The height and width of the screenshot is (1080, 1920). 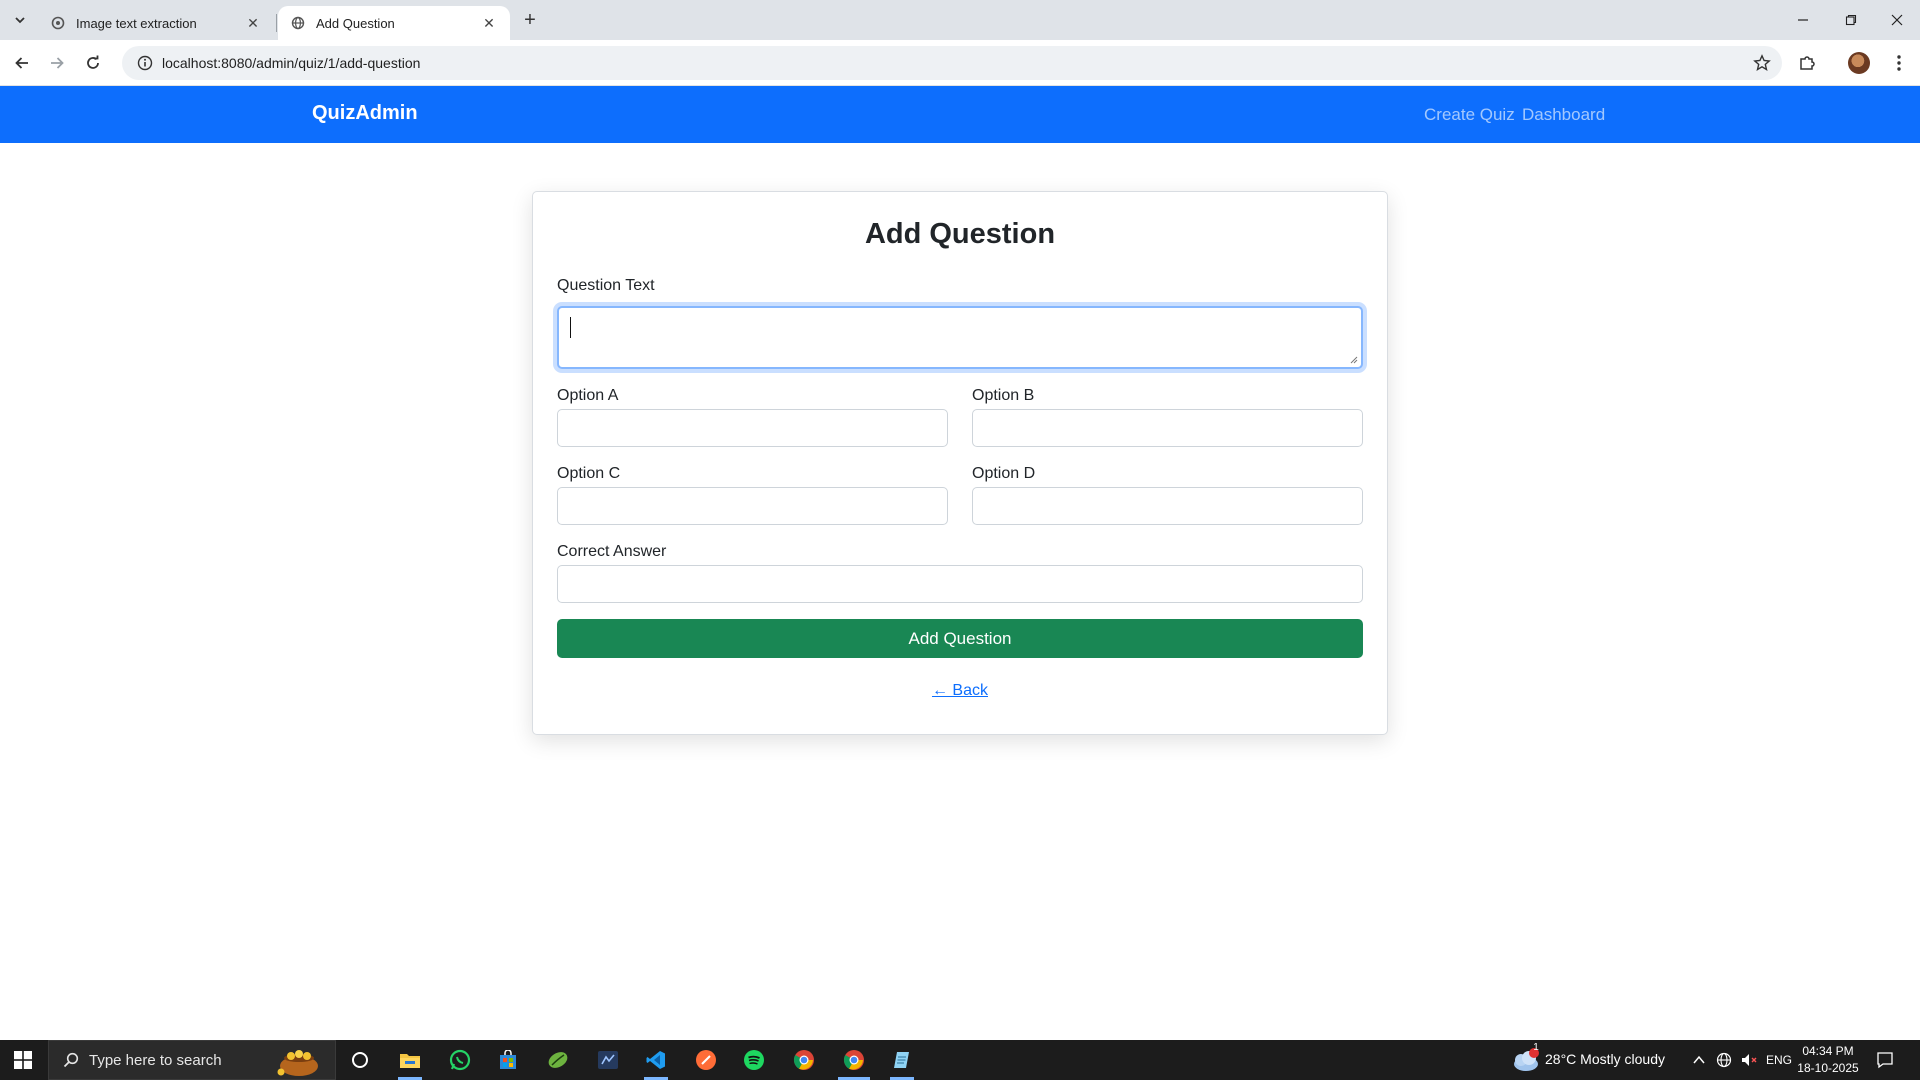 I want to click on chevron-down-icon, so click(x=20, y=20).